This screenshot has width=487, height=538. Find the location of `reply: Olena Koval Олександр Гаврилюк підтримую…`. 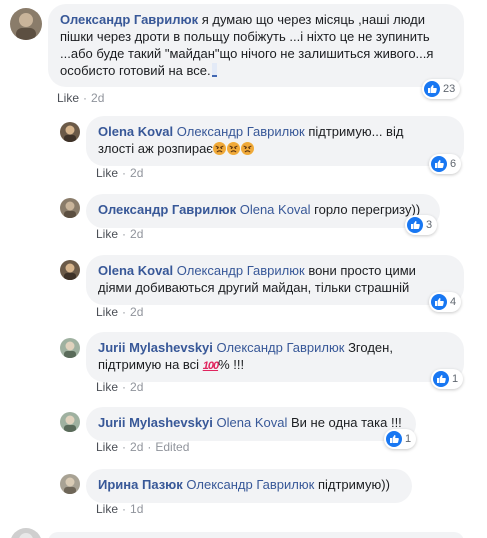

reply: Olena Koval Олександр Гаврилюк підтримую… is located at coordinates (243, 147).